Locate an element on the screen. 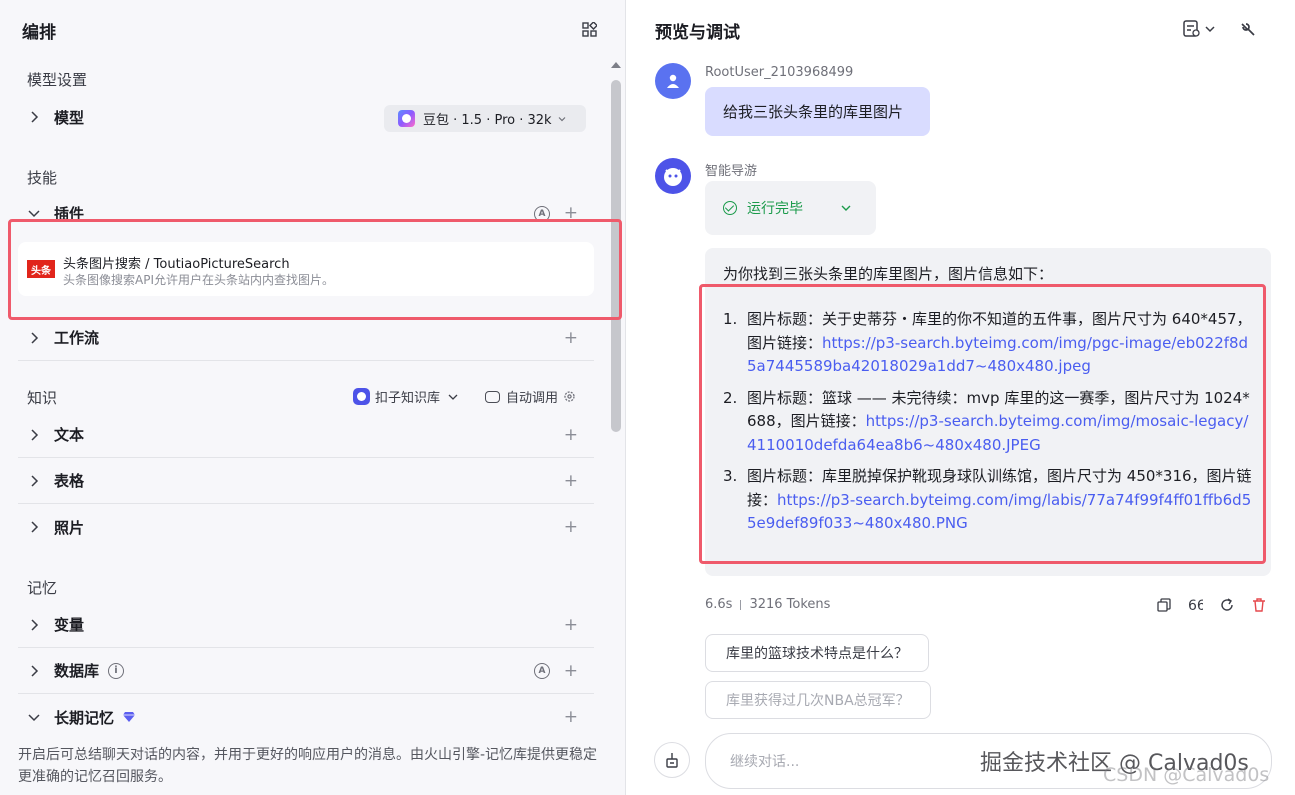 Image resolution: width=1295 pixels, height=795 pixels. section-skills: 技能 is located at coordinates (42, 178).